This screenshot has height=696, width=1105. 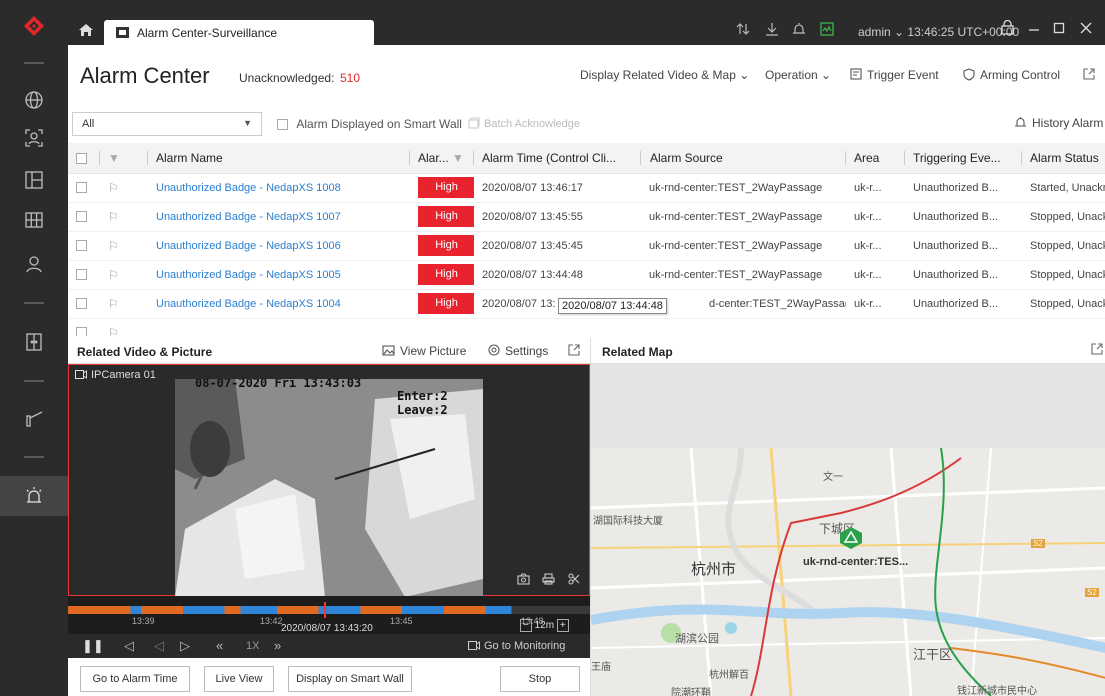 What do you see at coordinates (239, 679) in the screenshot?
I see `live-view-button: Live View` at bounding box center [239, 679].